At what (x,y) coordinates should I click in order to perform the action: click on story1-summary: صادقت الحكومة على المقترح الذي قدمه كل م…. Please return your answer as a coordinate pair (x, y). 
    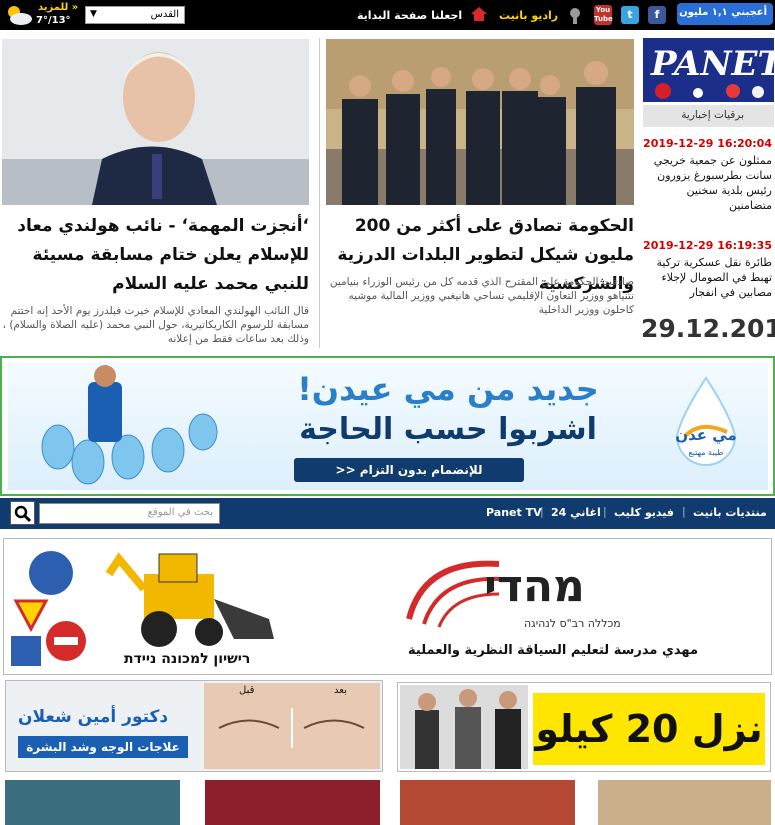
    Looking at the image, I should click on (481, 296).